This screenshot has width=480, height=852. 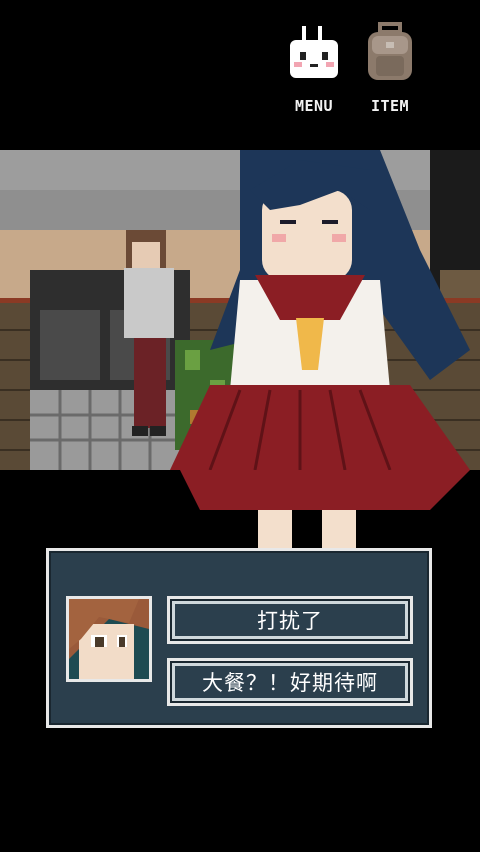 I want to click on speaker-portrait, so click(x=109, y=639).